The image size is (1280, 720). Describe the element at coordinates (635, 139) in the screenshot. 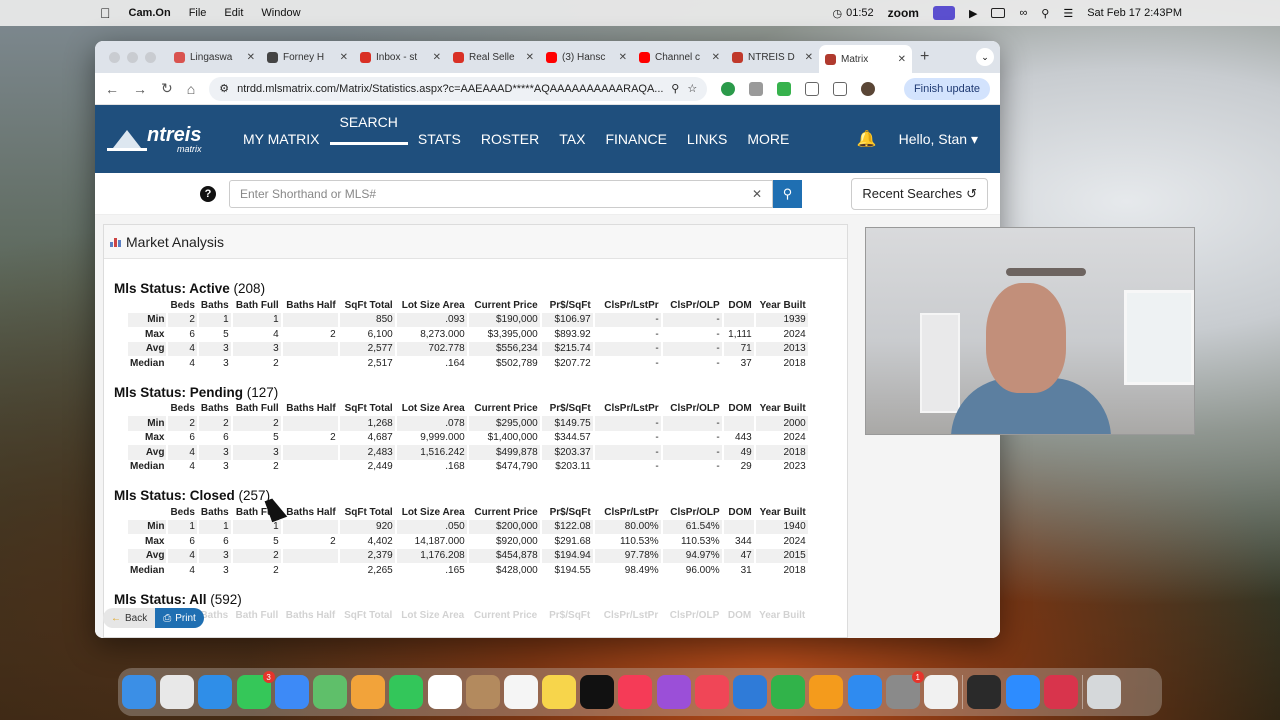

I see `nav-link-finance: FINANCE` at that location.